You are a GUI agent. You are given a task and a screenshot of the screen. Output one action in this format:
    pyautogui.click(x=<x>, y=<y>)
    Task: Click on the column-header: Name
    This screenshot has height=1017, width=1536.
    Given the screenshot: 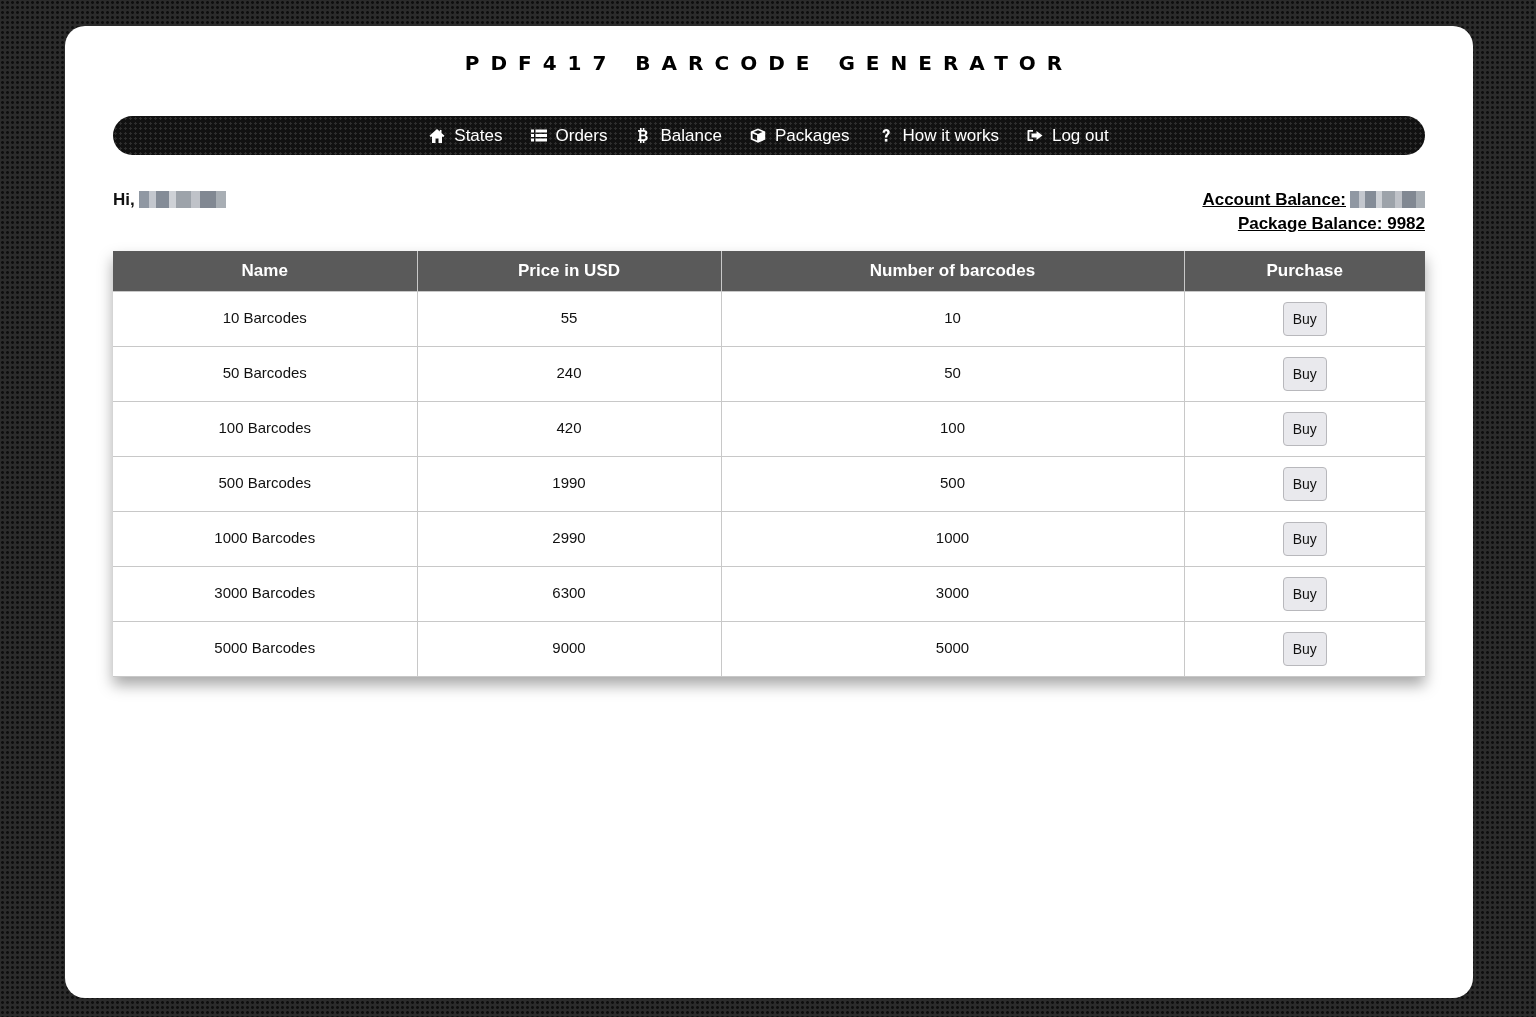 What is the action you would take?
    pyautogui.click(x=265, y=271)
    